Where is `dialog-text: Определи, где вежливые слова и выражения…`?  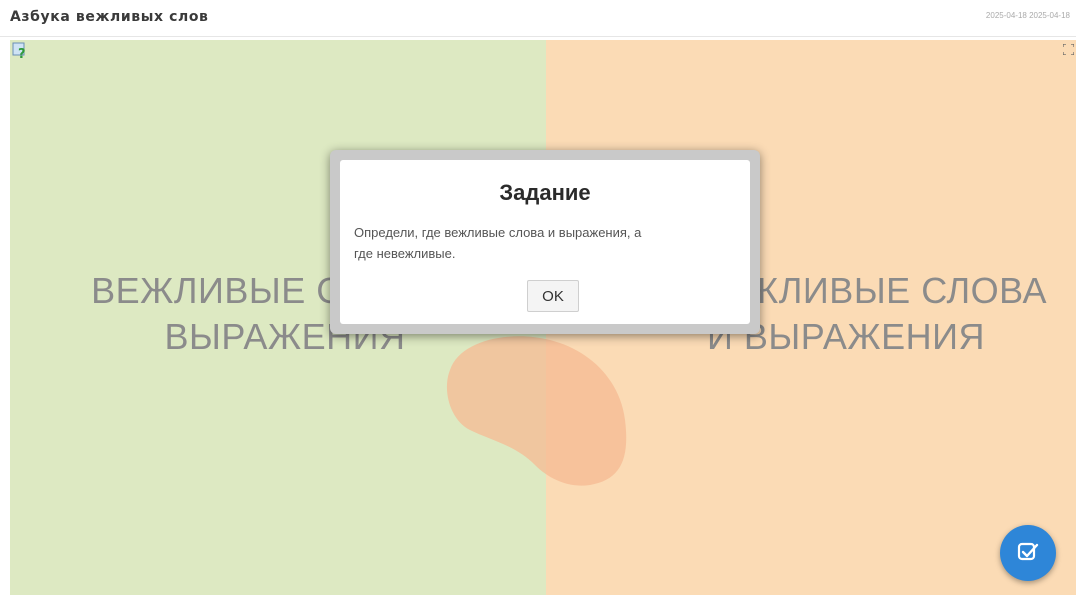
dialog-text: Определи, где вежливые слова и выражения… is located at coordinates (498, 243).